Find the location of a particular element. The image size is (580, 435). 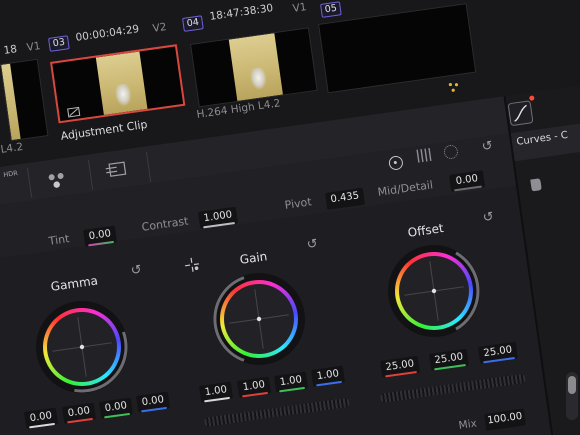

gamma-green-value: 0.00 is located at coordinates (116, 407).